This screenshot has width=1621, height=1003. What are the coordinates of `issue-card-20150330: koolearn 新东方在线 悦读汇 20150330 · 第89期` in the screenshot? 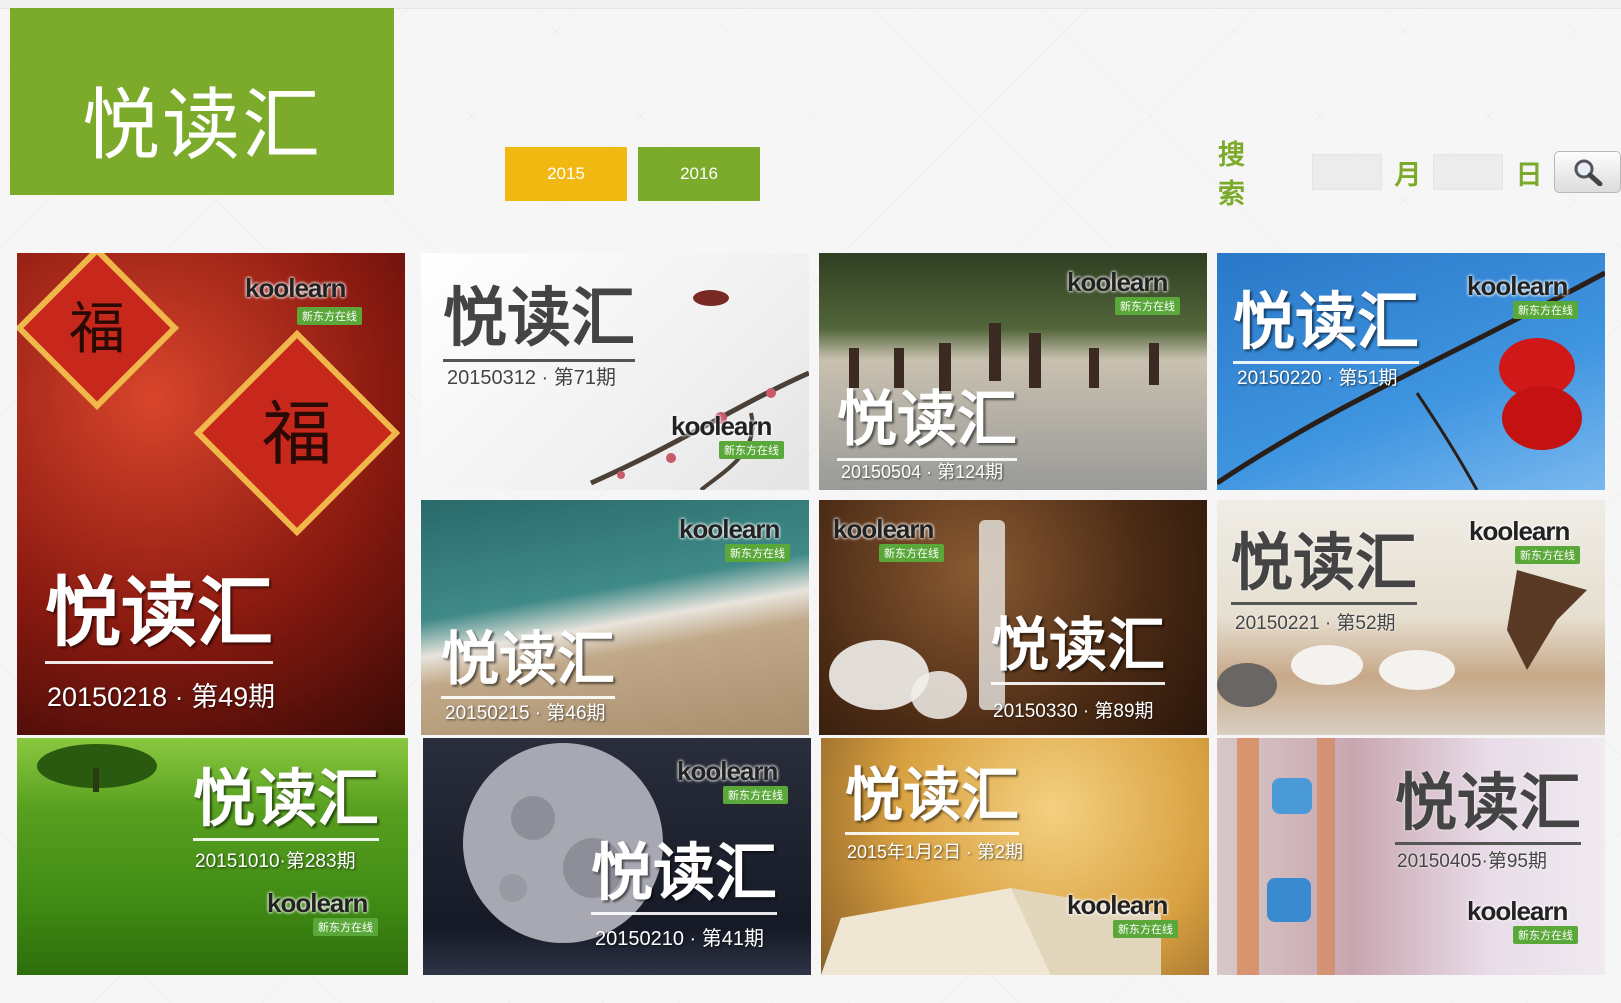 It's located at (1013, 617).